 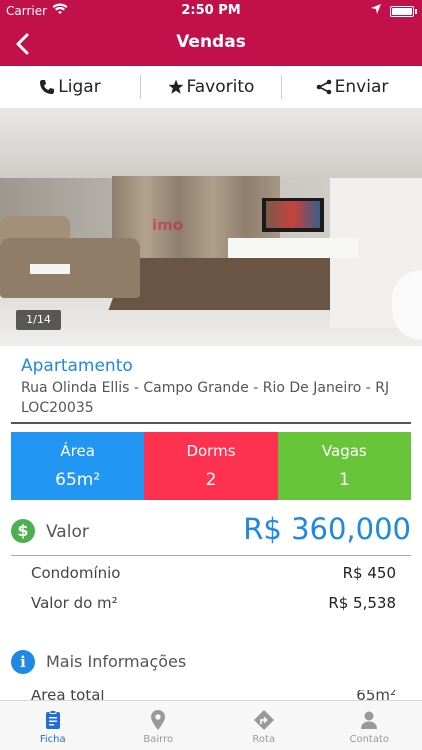 I want to click on property-code: LOC20035, so click(x=57, y=408).